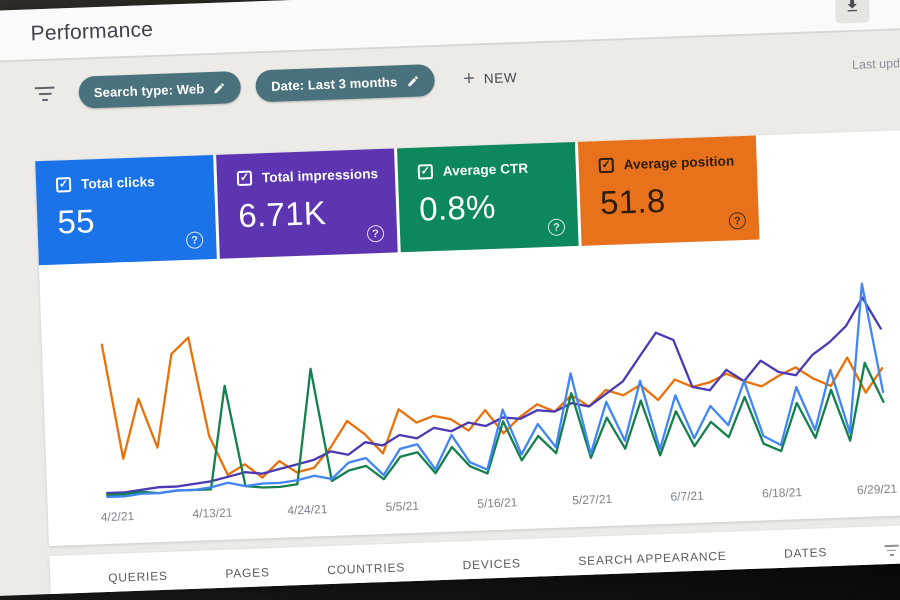 The height and width of the screenshot is (600, 900). I want to click on x-axis-label: 6/18/21, so click(782, 493).